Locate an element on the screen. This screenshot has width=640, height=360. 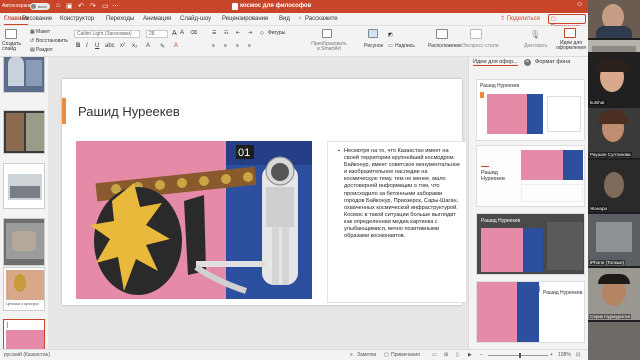
participant-tile: Раушан Султанова is located at coordinates (614, 133).